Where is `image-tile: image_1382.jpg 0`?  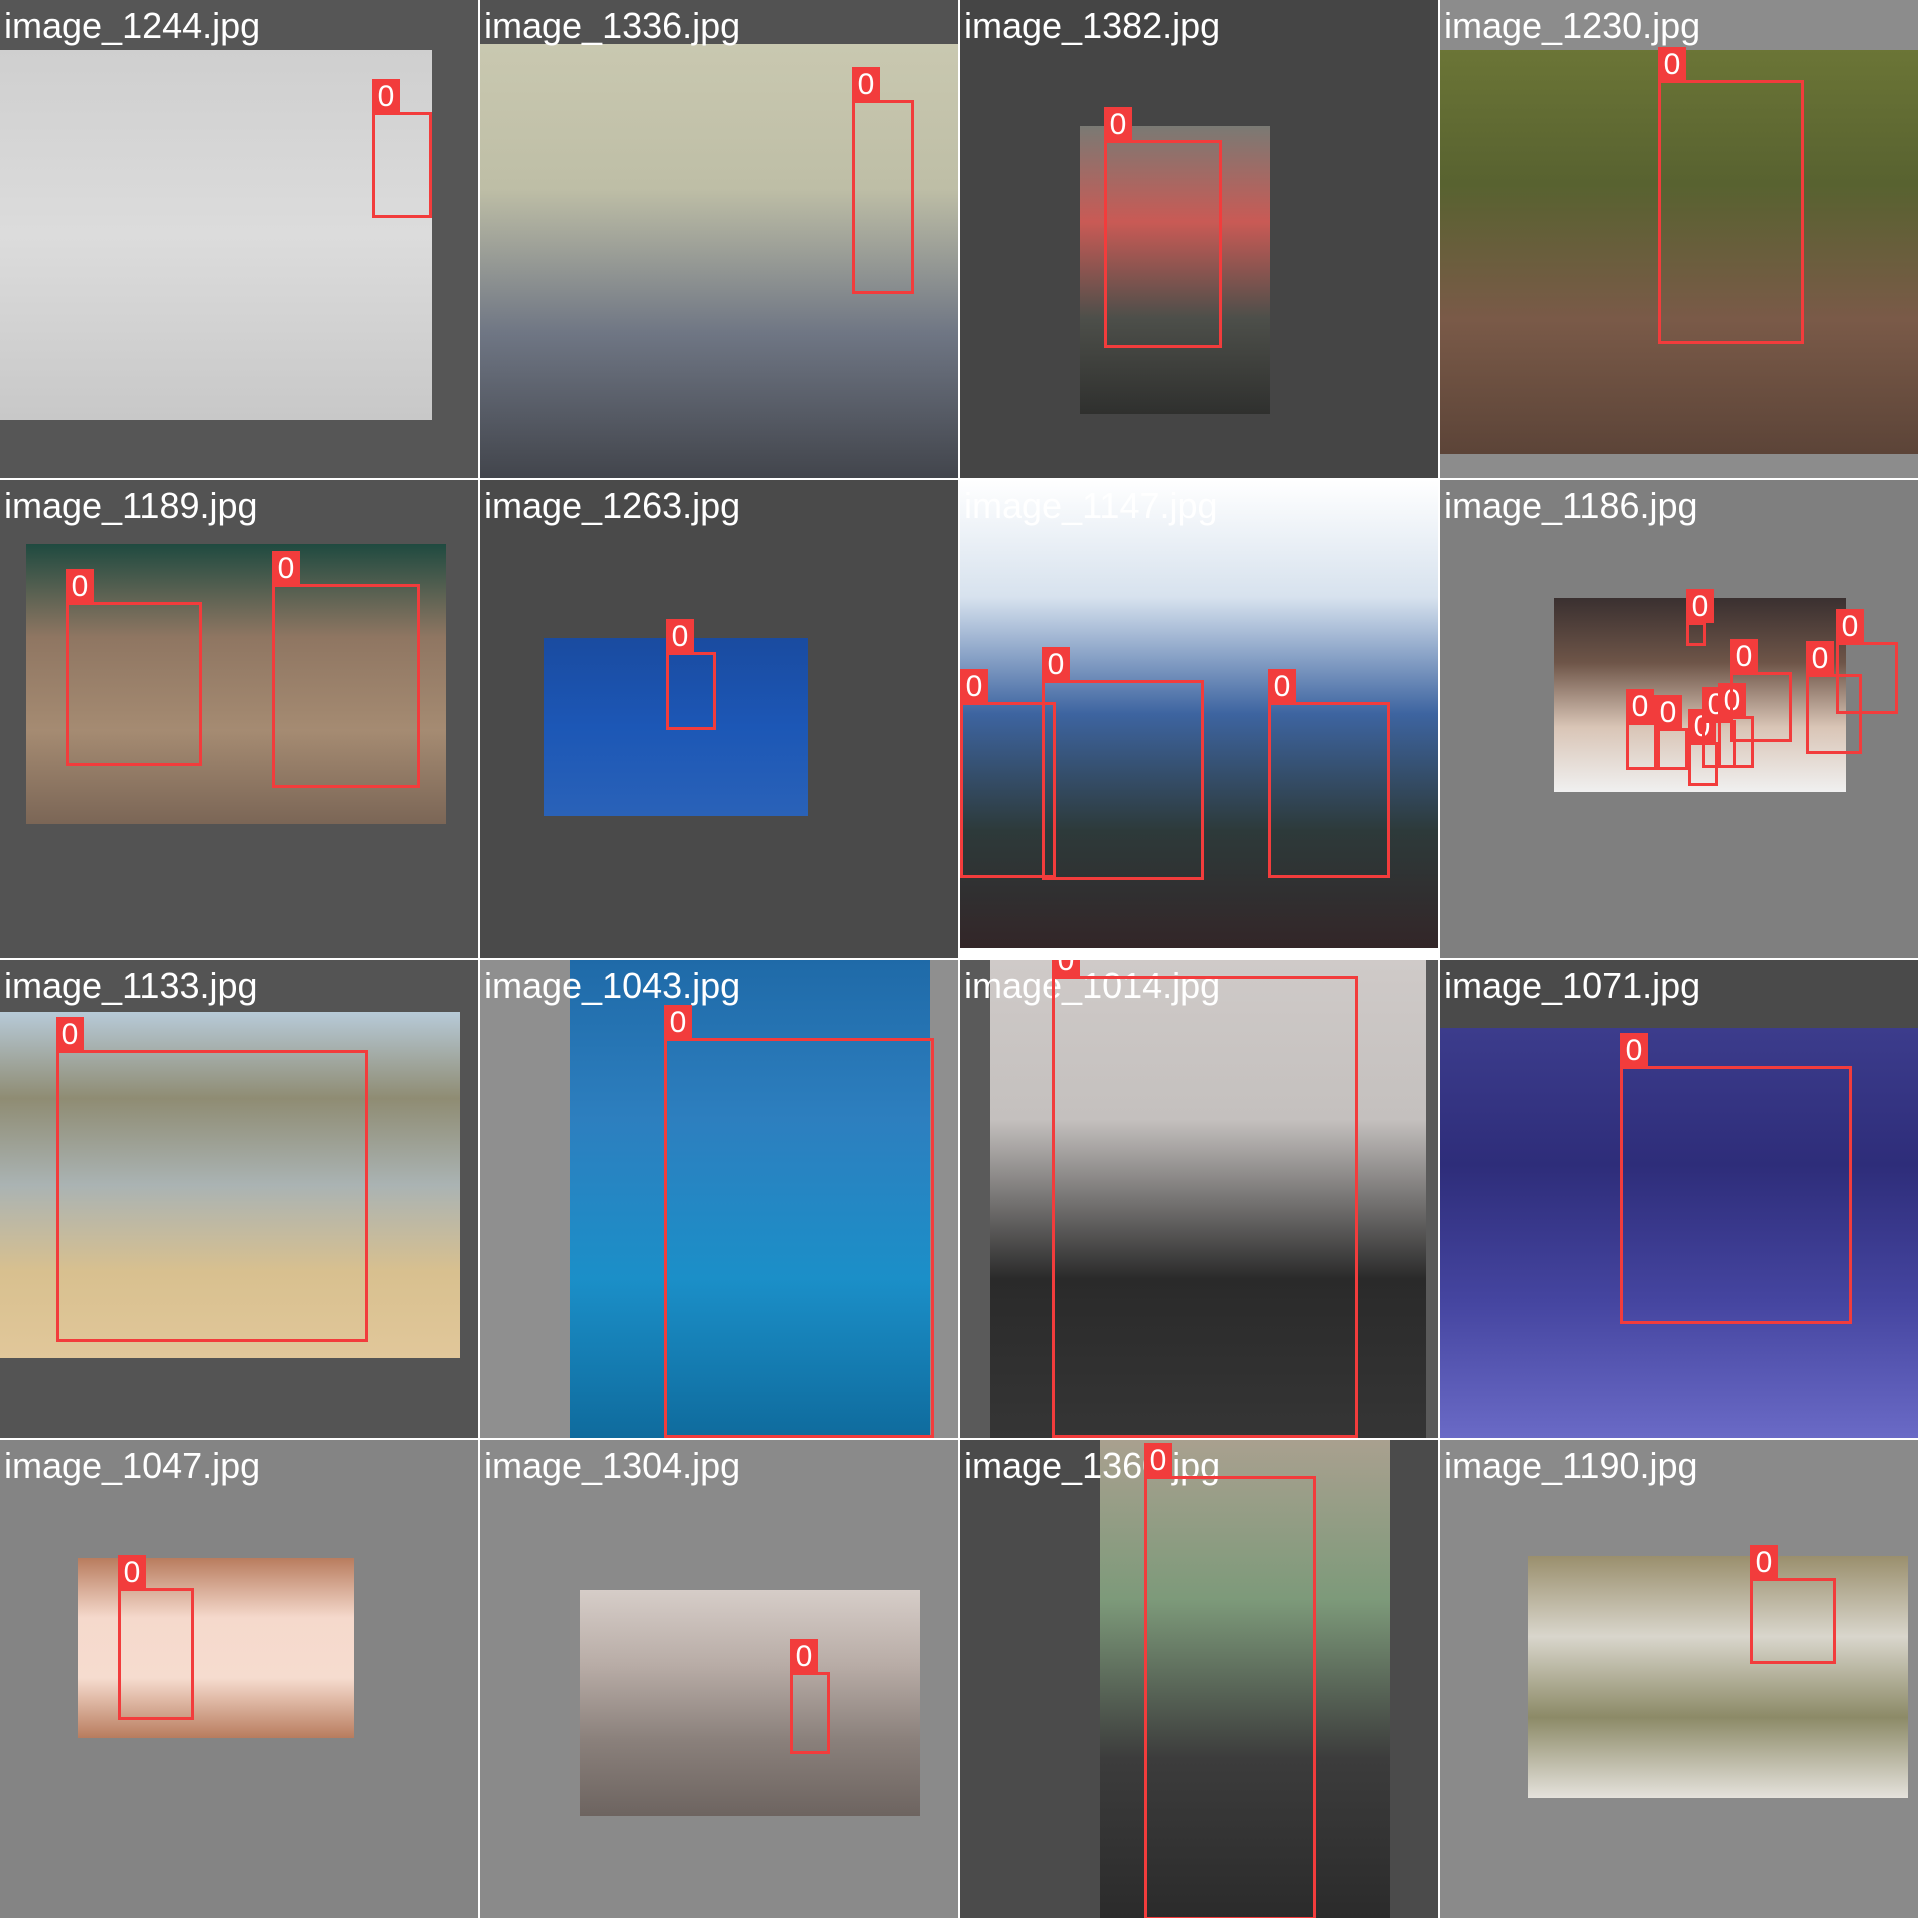 image-tile: image_1382.jpg 0 is located at coordinates (1199, 239).